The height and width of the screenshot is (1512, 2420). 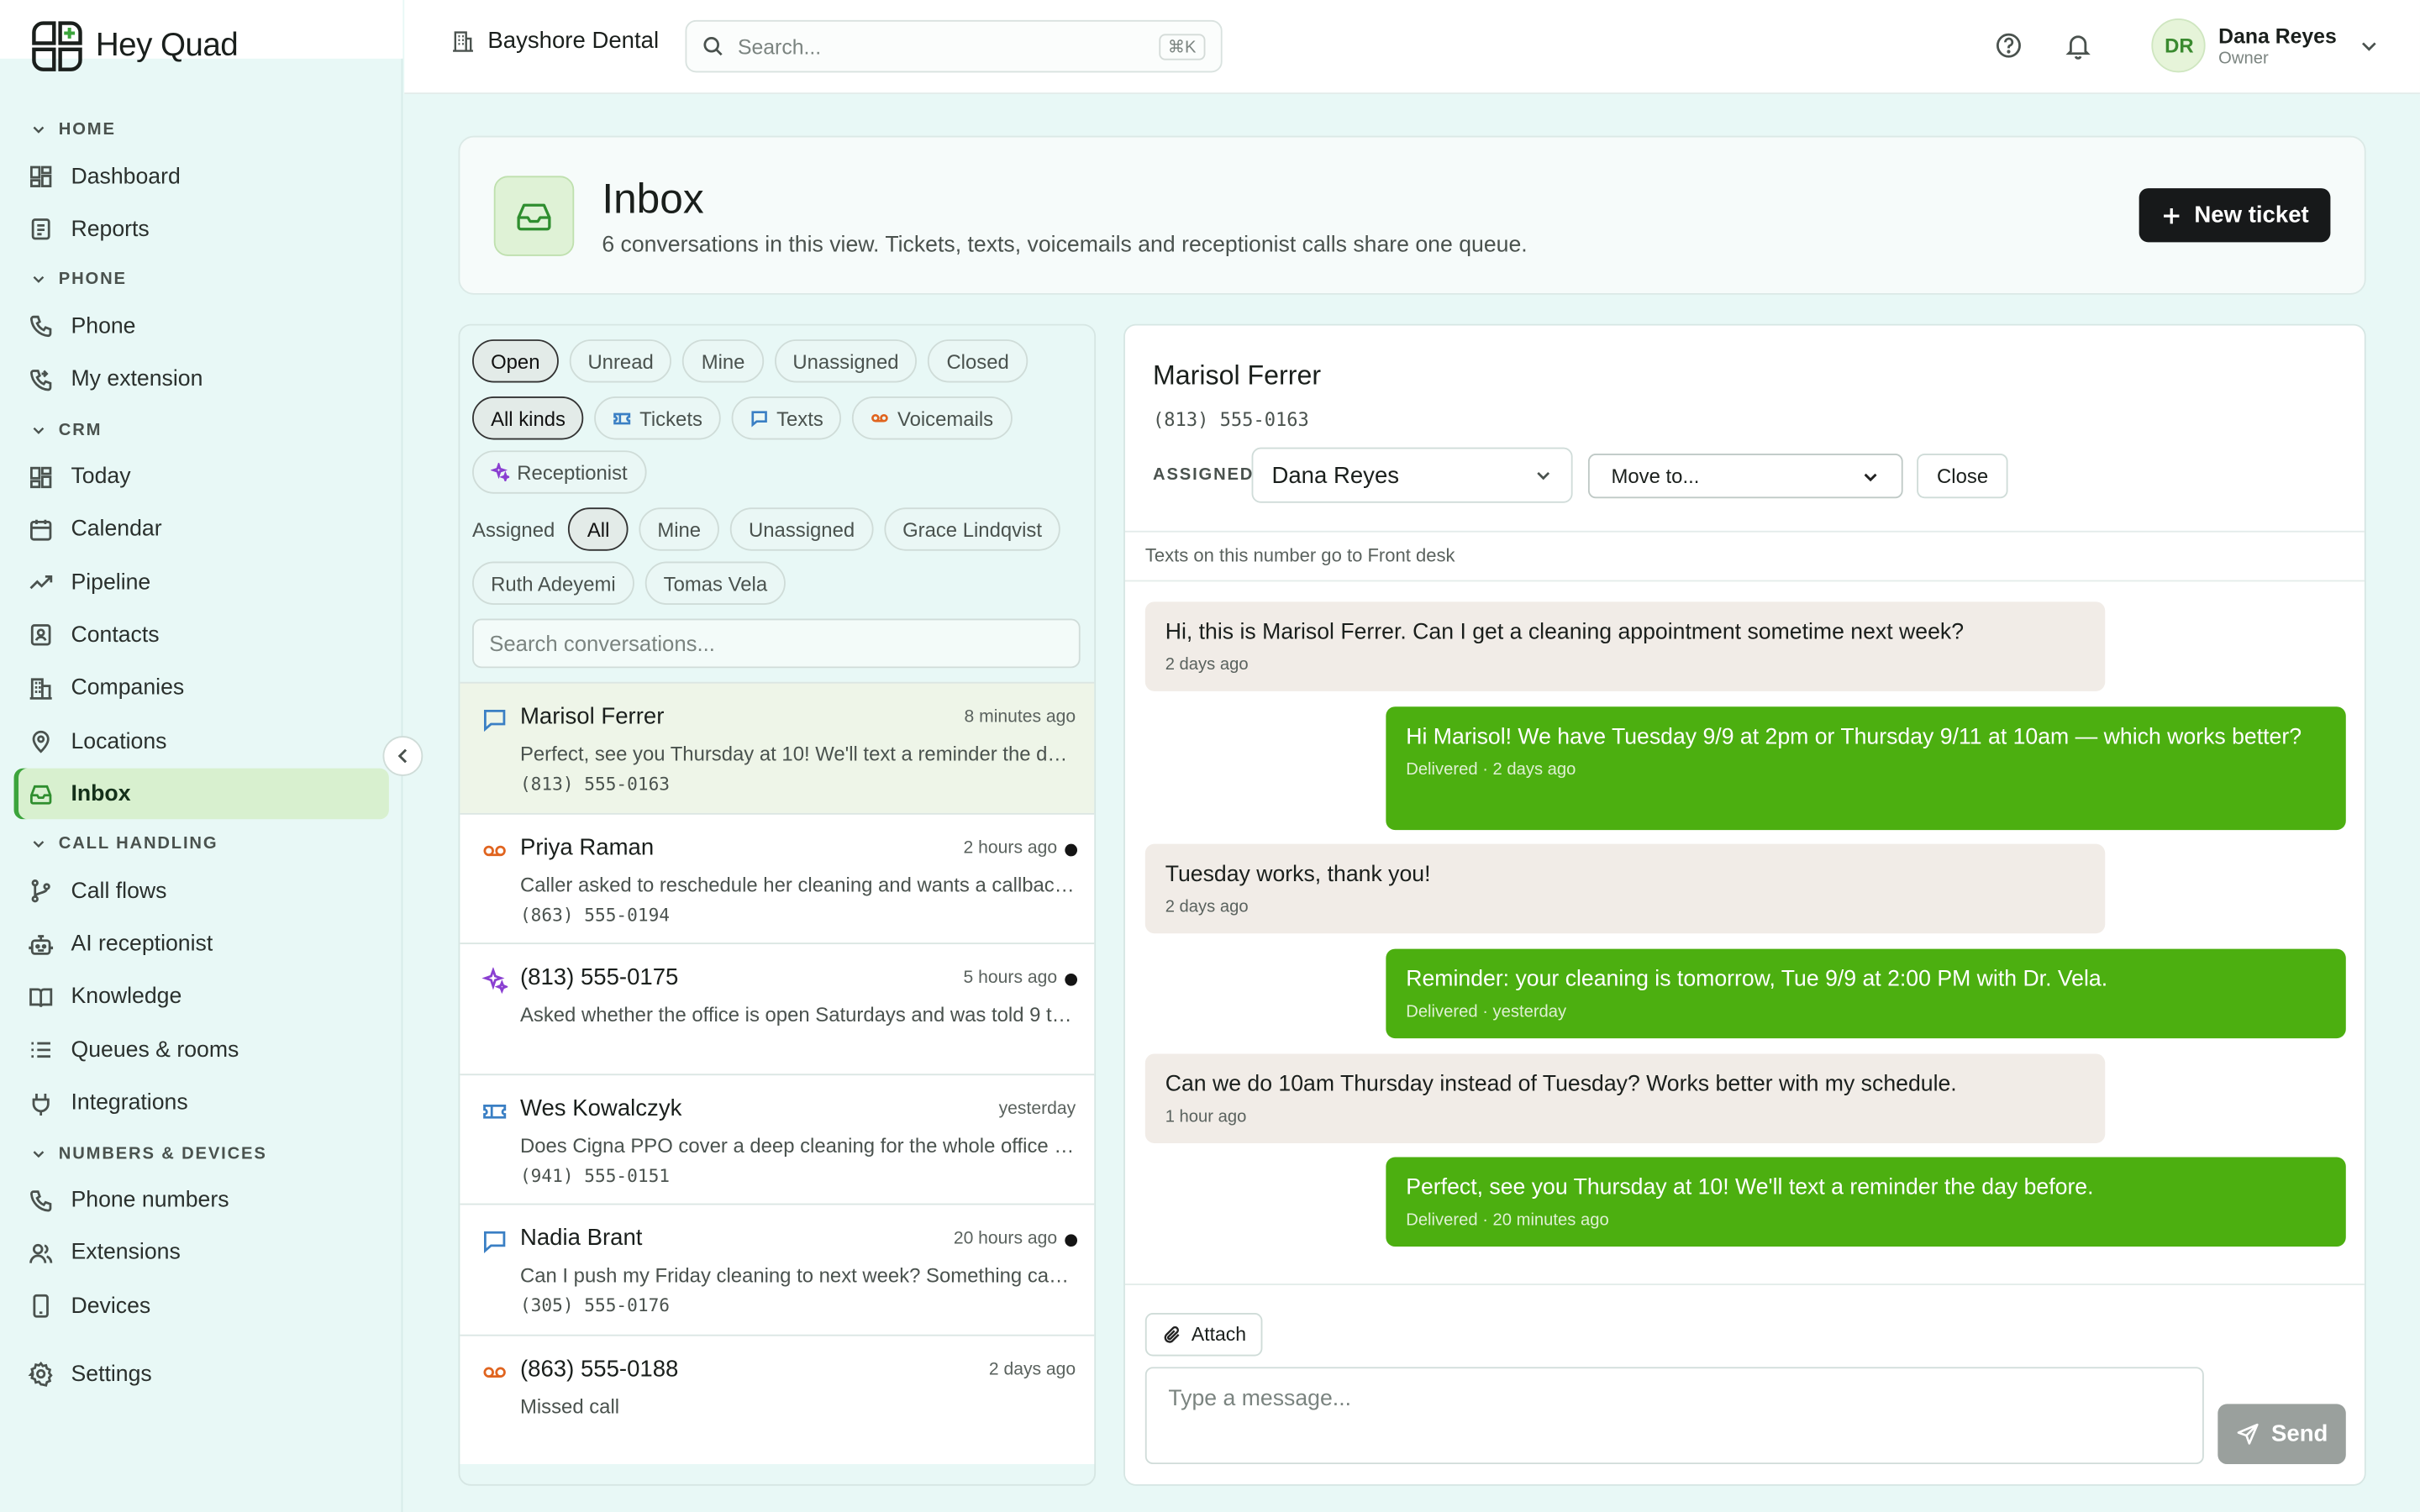 What do you see at coordinates (201, 279) in the screenshot?
I see `nav-section-1: PHONE` at bounding box center [201, 279].